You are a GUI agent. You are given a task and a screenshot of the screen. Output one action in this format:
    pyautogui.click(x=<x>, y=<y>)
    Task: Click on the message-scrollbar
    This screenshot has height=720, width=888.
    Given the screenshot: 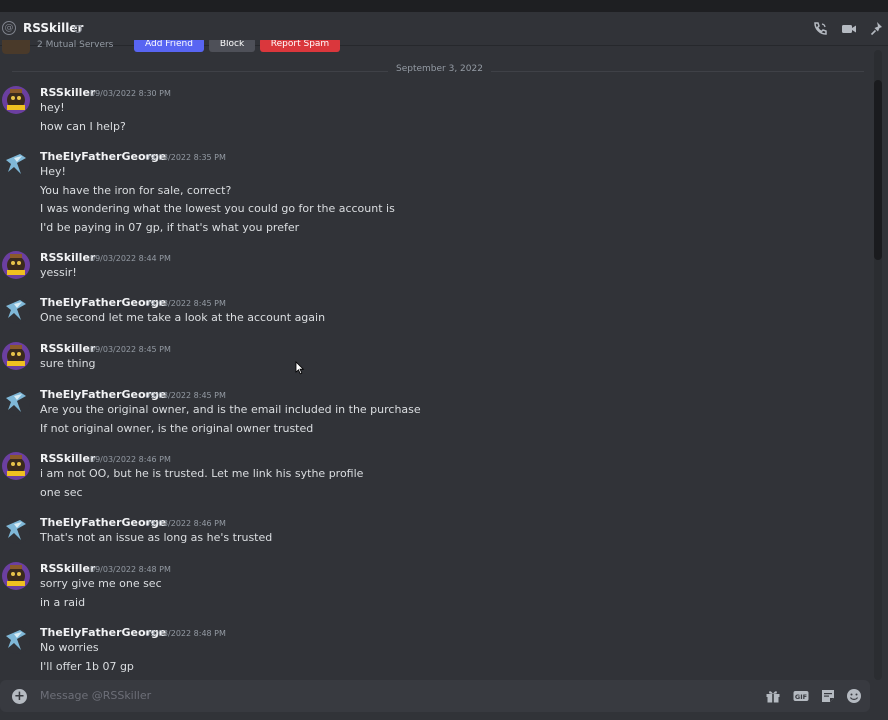 What is the action you would take?
    pyautogui.click(x=878, y=365)
    